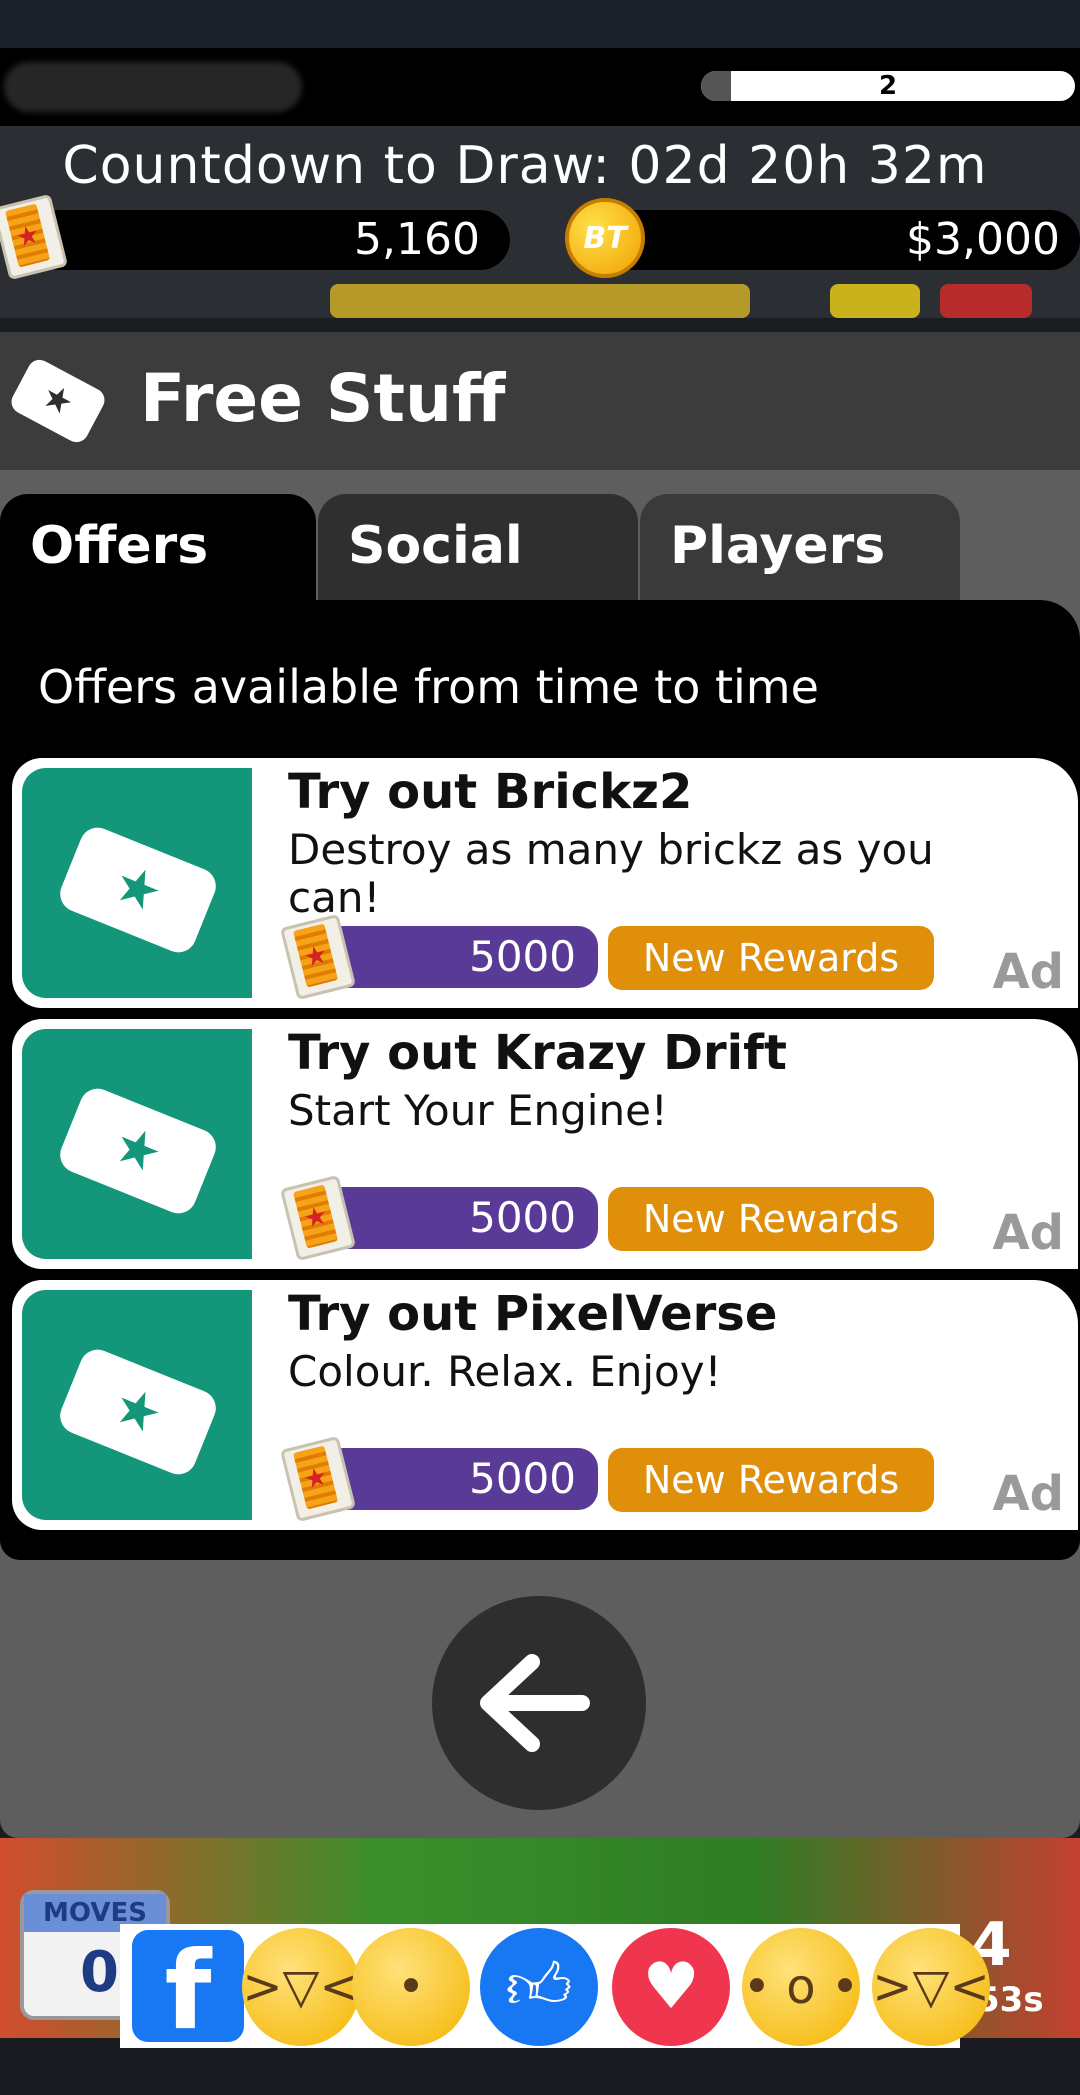 The width and height of the screenshot is (1080, 2095). What do you see at coordinates (875, 301) in the screenshot?
I see `hud-peek-yellow` at bounding box center [875, 301].